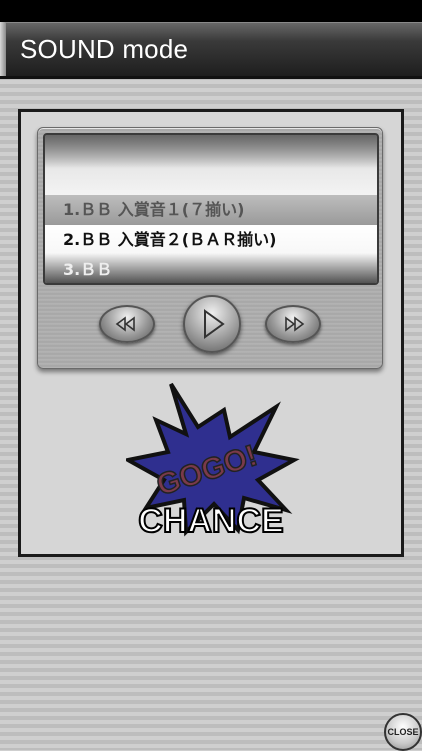 The image size is (422, 751). Describe the element at coordinates (211, 240) in the screenshot. I see `track-item-2: 2.ＢＢ 入賞音２(ＢＡＲ揃い)` at that location.